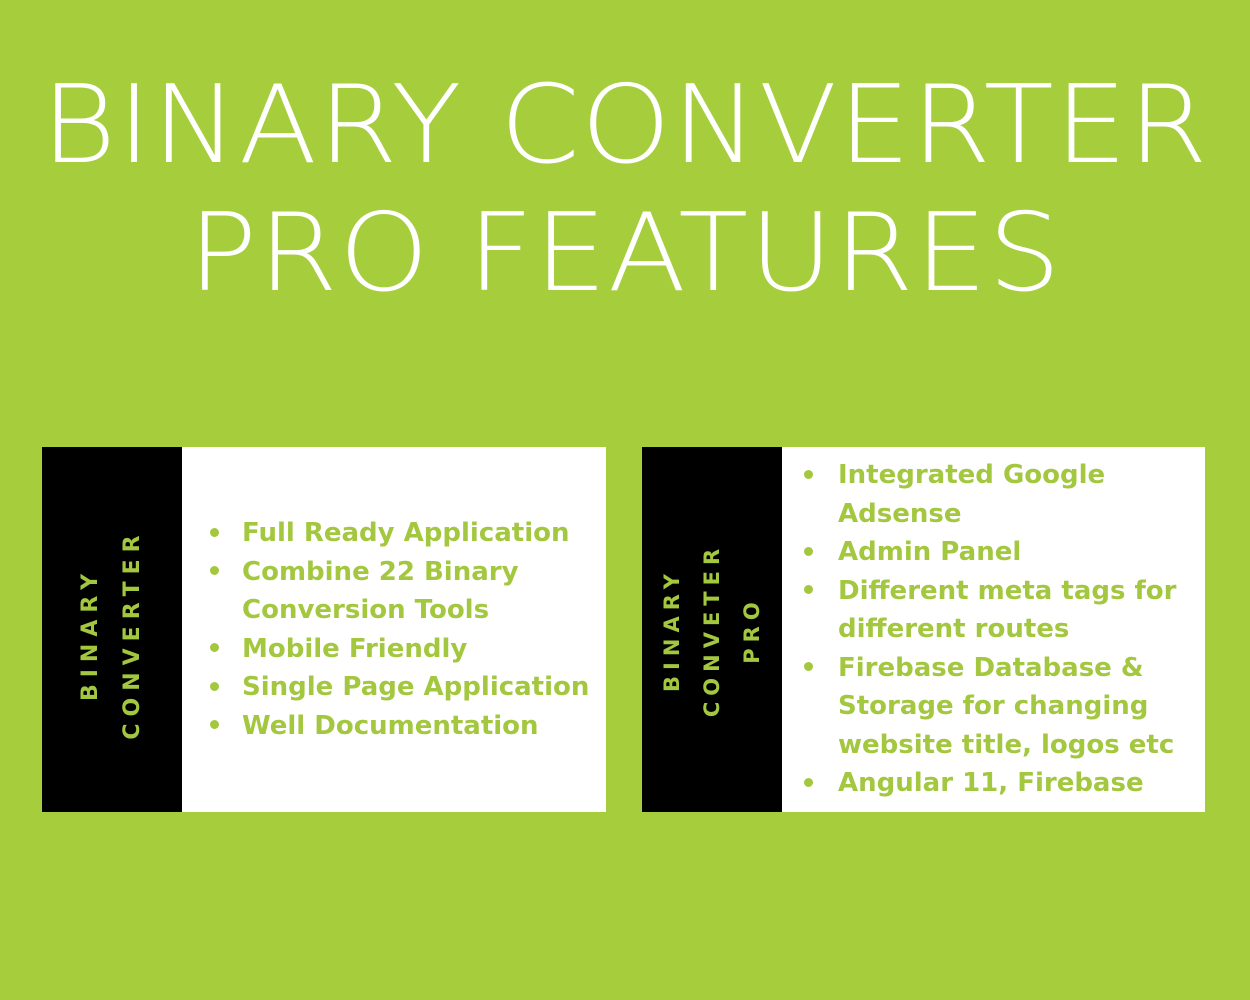 This screenshot has height=1000, width=1250. I want to click on card-label-line-2: CONVETER, so click(712, 629).